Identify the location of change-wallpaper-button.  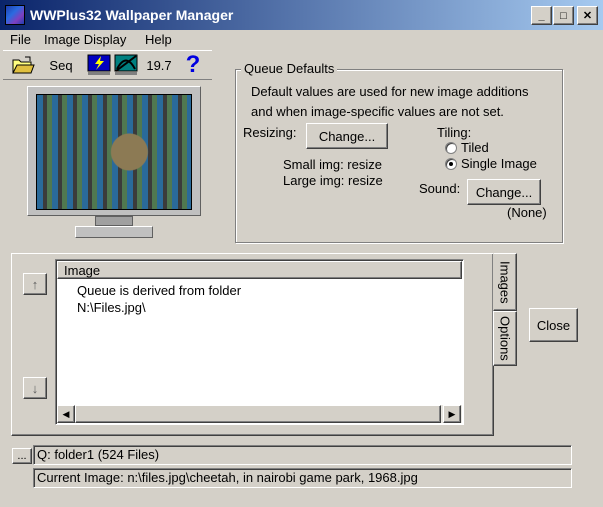
(99, 65).